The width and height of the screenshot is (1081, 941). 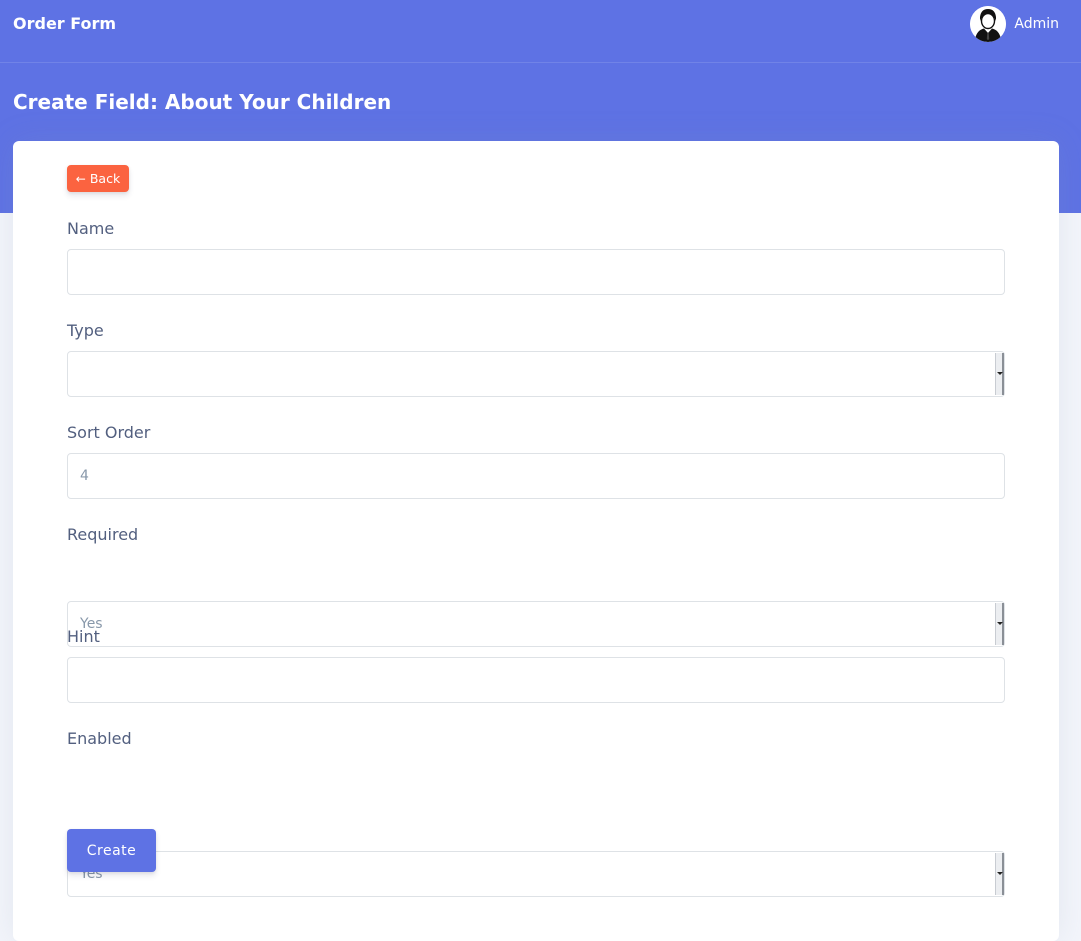 I want to click on name-label: Name, so click(x=91, y=228).